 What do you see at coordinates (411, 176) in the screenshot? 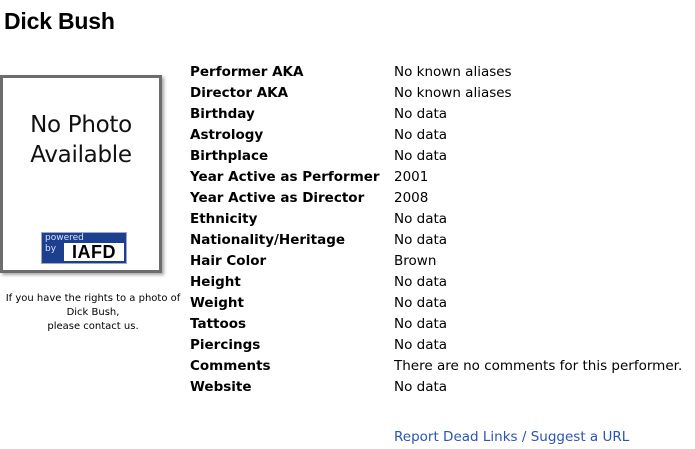
I see `bio-value: 2001` at bounding box center [411, 176].